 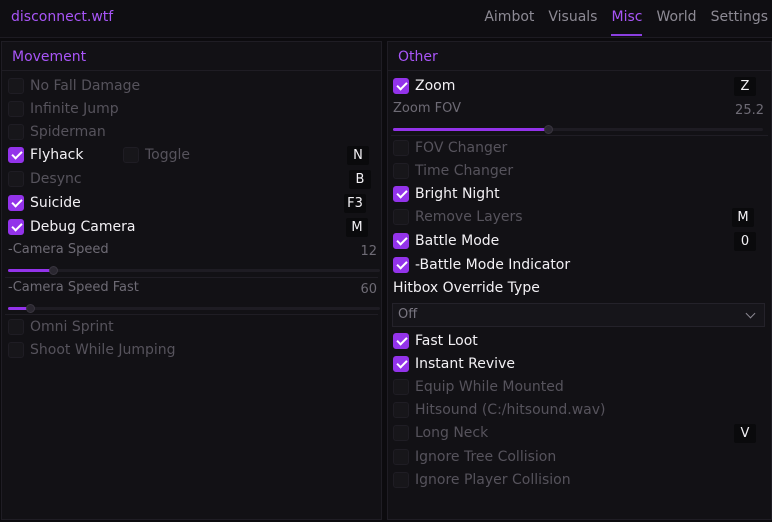 I want to click on zoom-fov-slider, so click(x=578, y=129).